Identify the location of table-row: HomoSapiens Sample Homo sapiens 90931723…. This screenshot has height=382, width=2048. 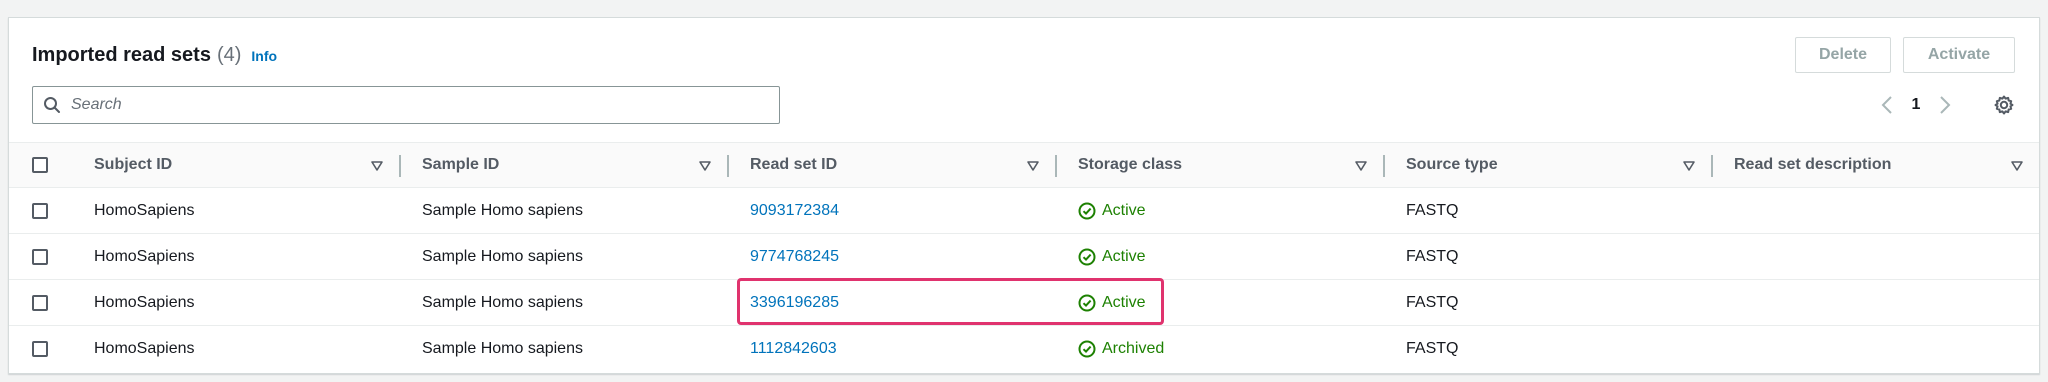
(1024, 211).